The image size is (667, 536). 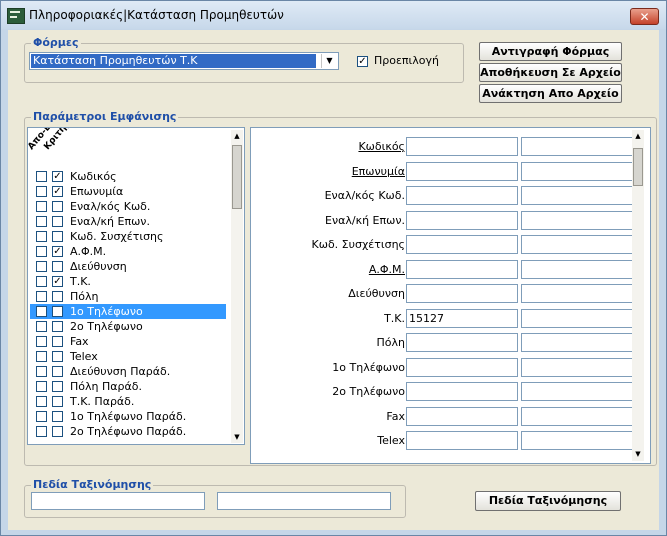 I want to click on list-item: ✓ Α.Φ.Μ., so click(x=128, y=251).